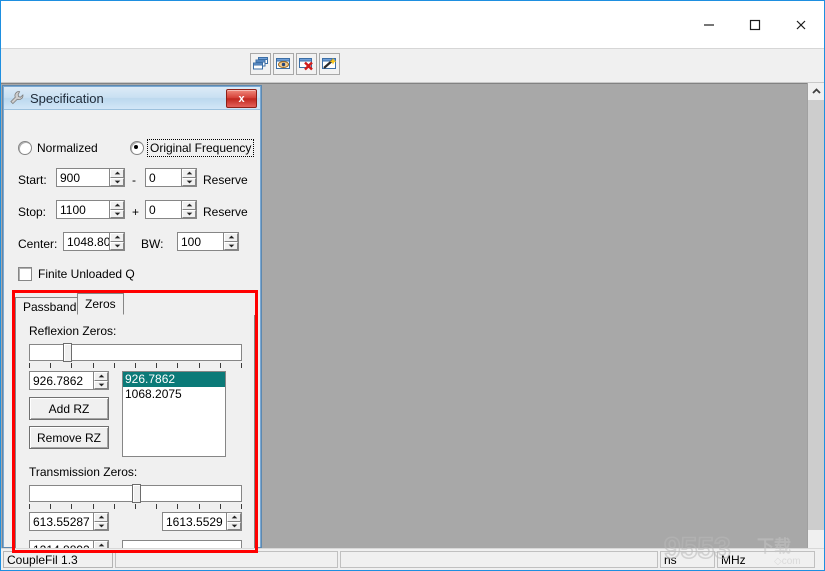  I want to click on start-reserve-spinner-down, so click(189, 181).